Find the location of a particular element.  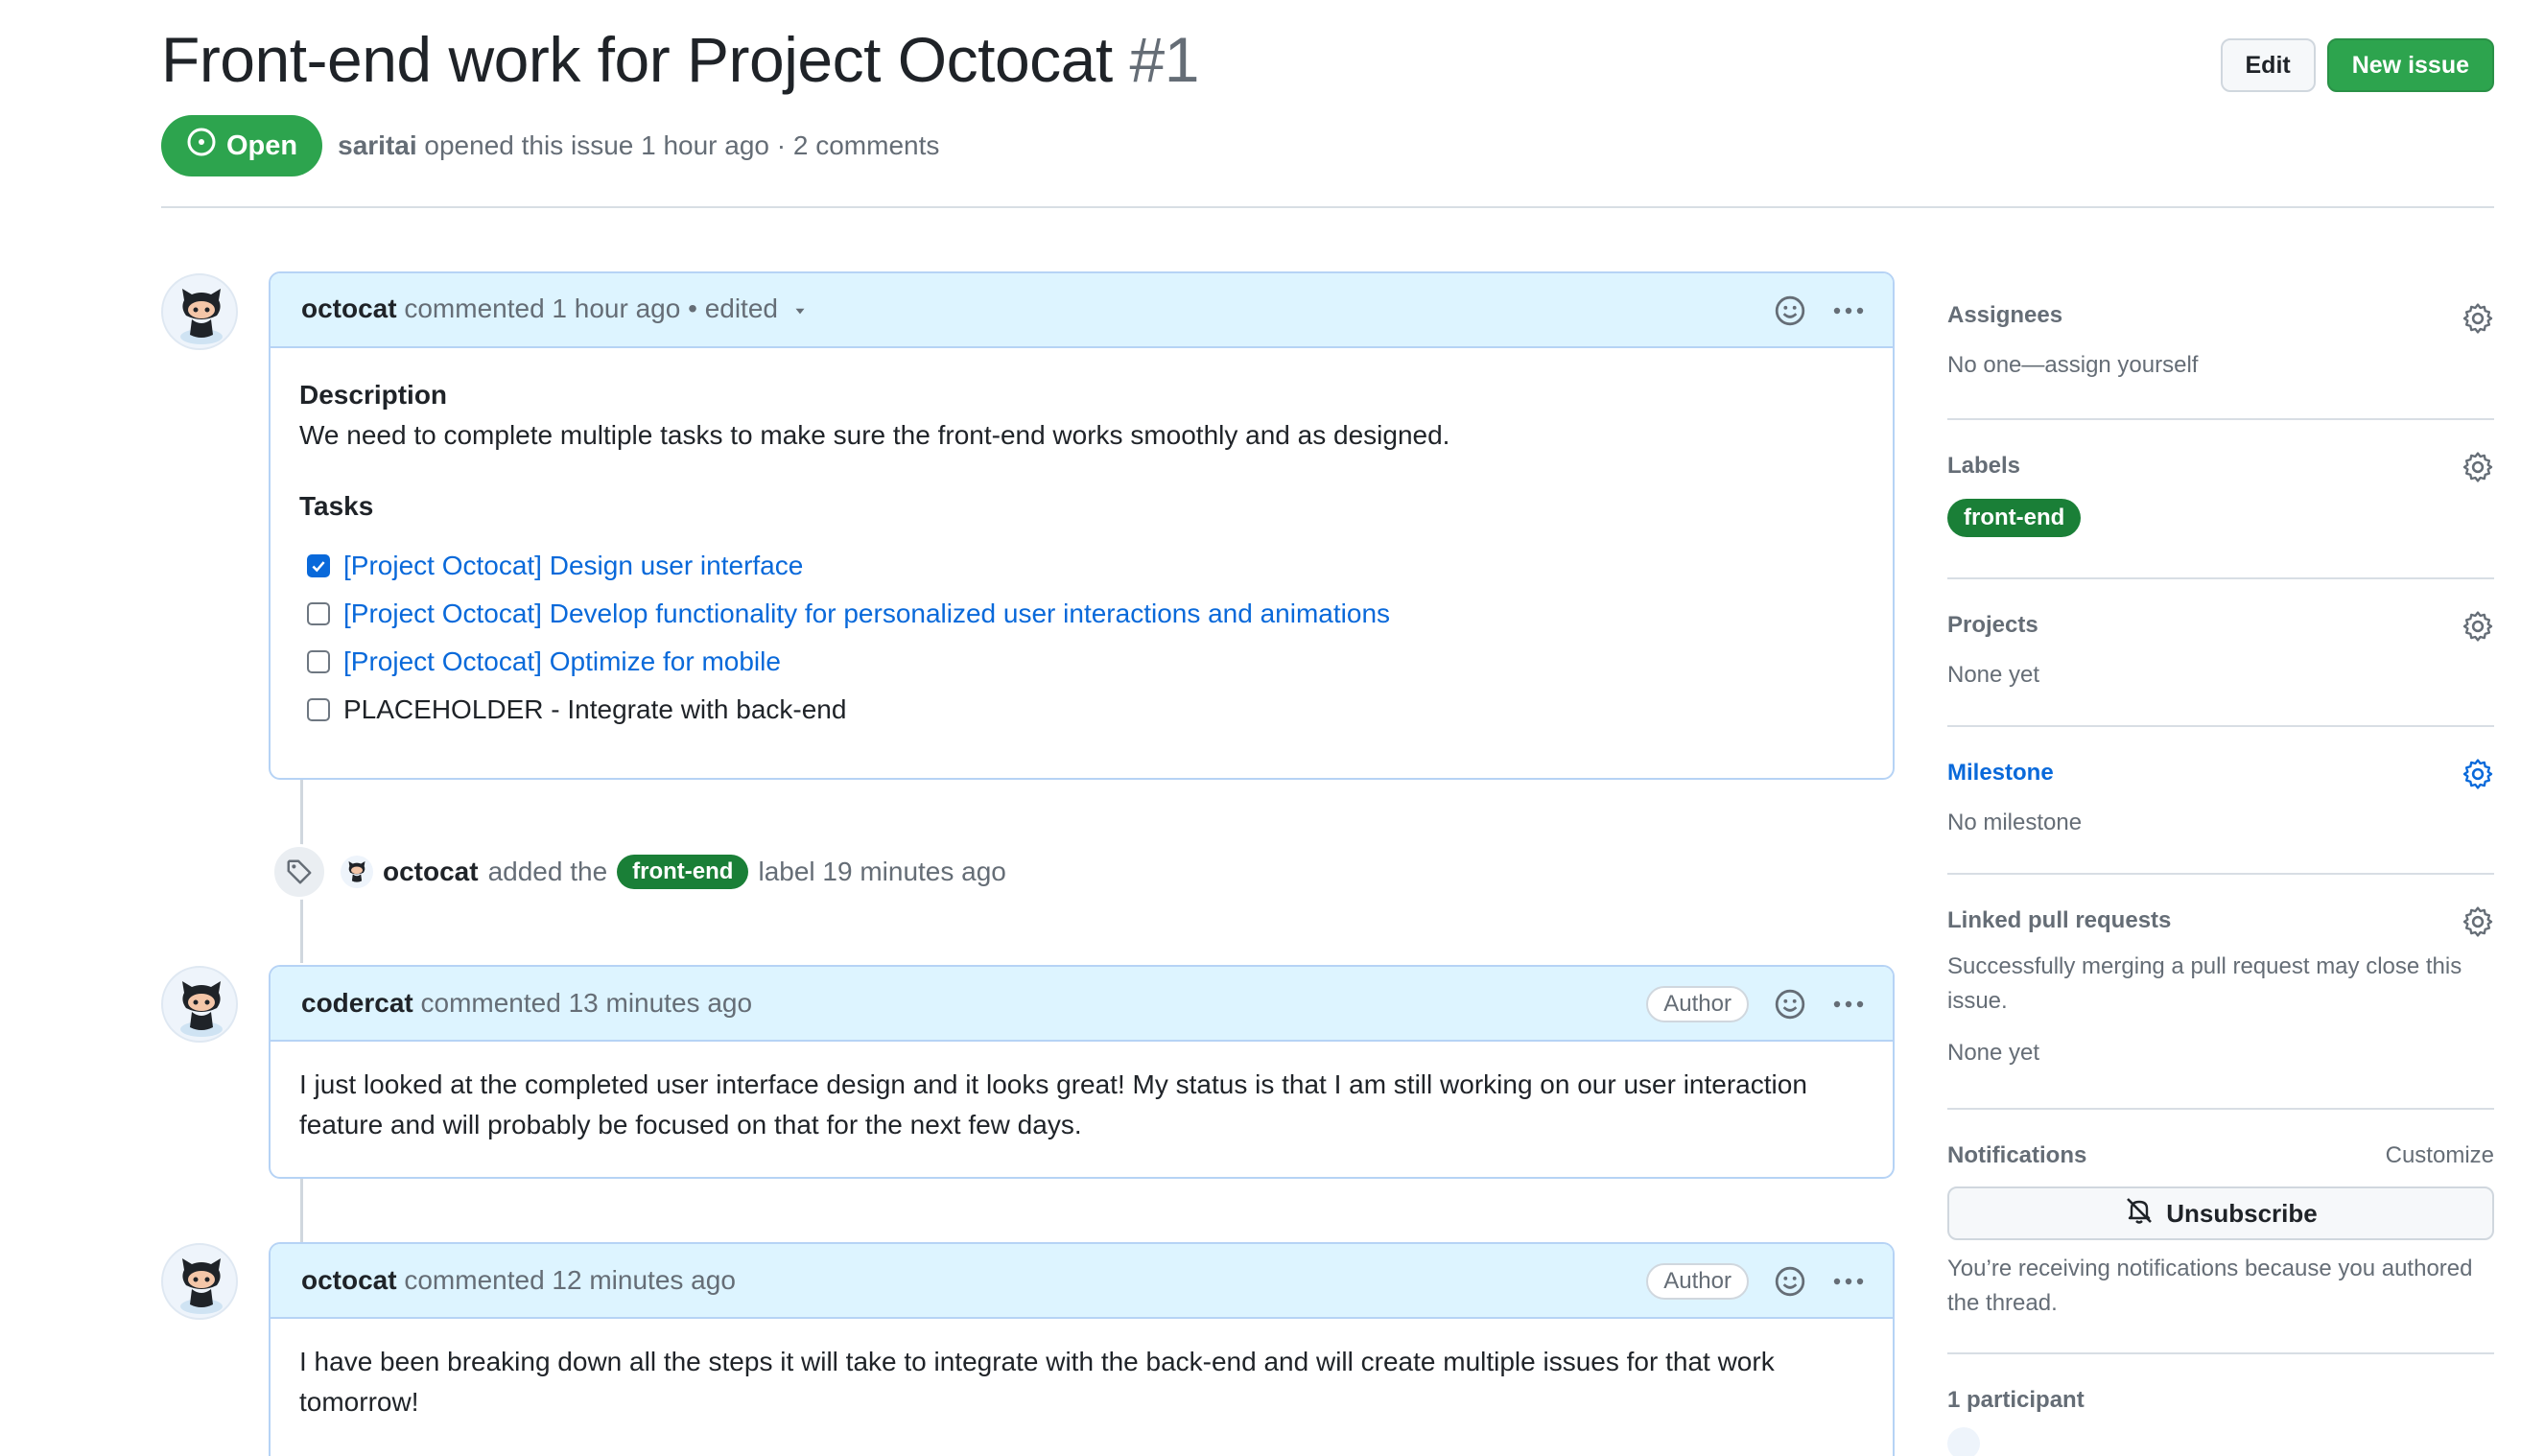

comment-author: codercat is located at coordinates (357, 1003).